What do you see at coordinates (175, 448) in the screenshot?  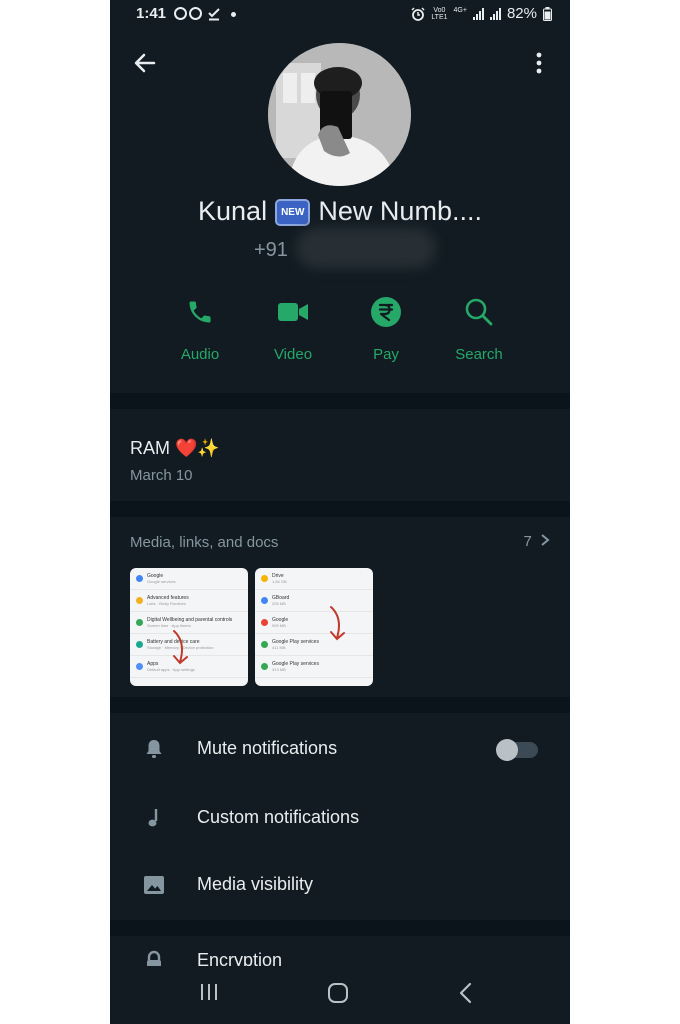 I see `about-text: RAM ❤️✨` at bounding box center [175, 448].